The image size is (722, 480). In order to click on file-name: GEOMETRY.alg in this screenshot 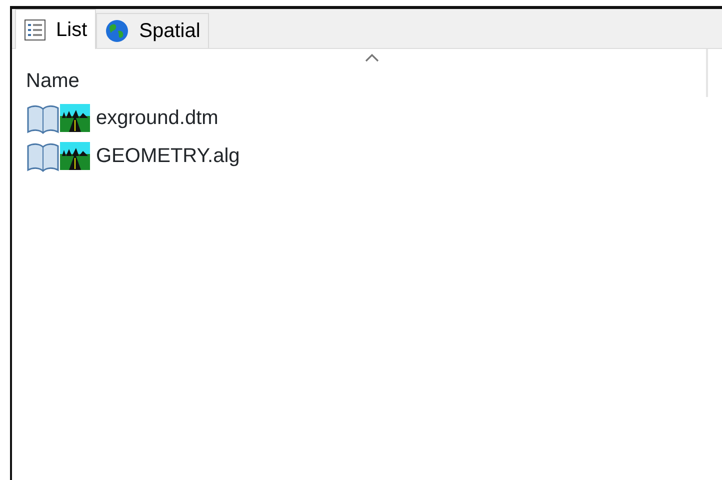, I will do `click(168, 156)`.